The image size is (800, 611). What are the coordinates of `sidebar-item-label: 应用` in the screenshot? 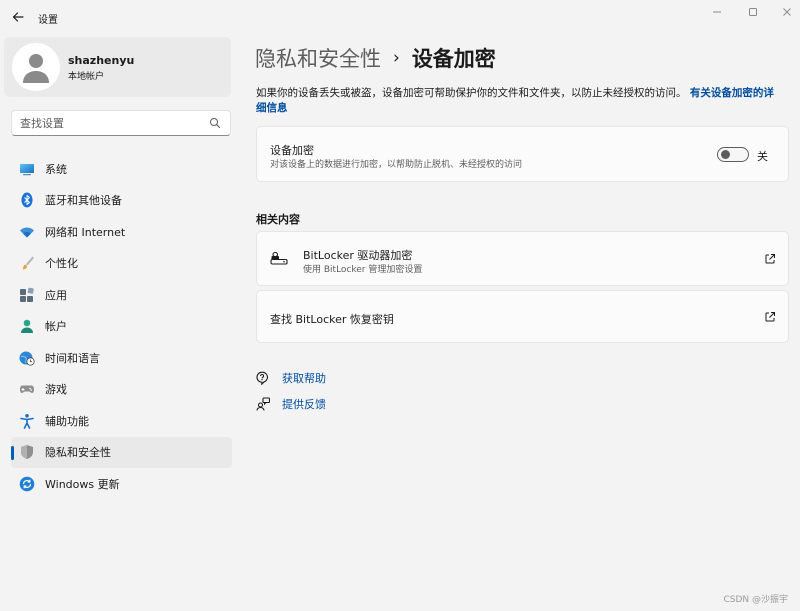 It's located at (56, 295).